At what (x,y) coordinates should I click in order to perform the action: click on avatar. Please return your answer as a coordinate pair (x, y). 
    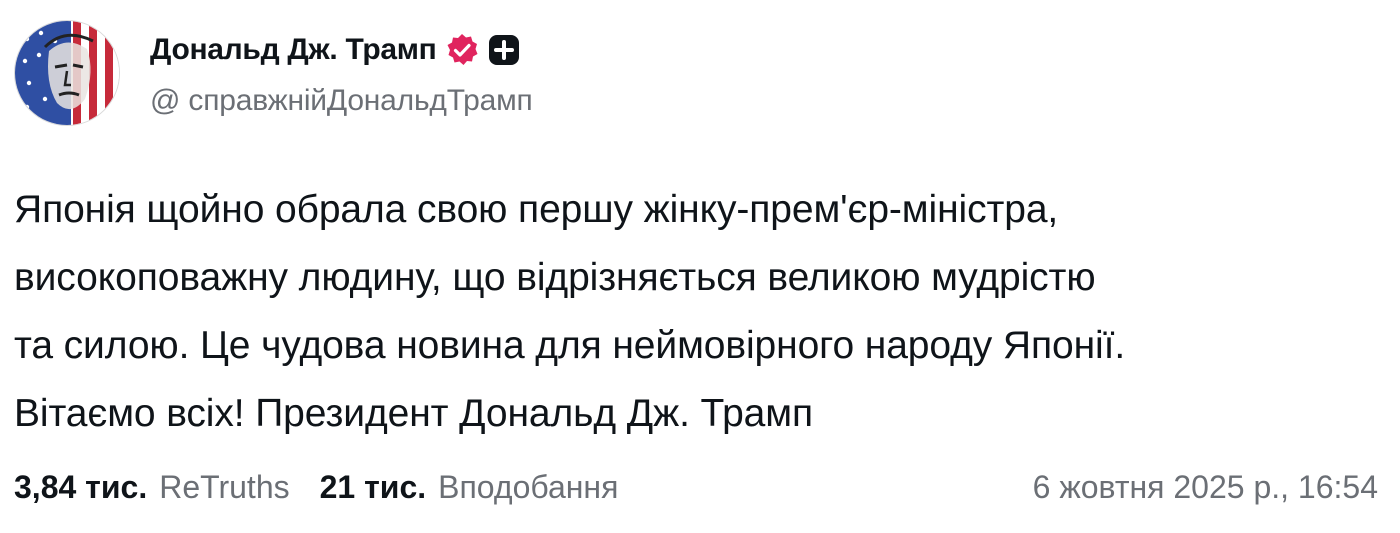
    Looking at the image, I should click on (67, 73).